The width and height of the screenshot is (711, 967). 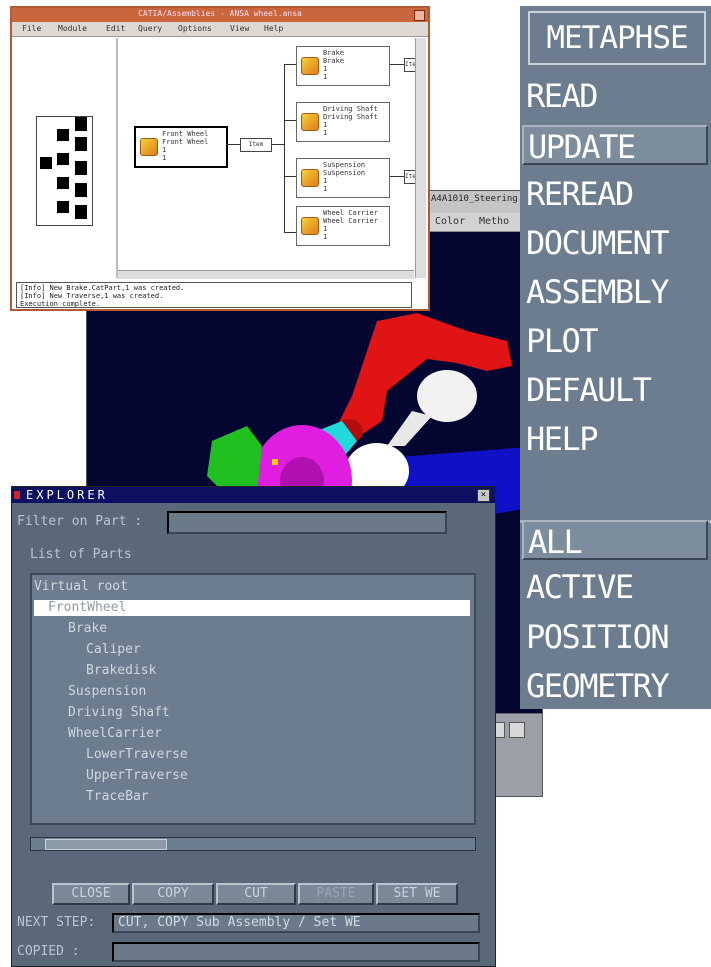 What do you see at coordinates (350, 225) in the screenshot?
I see `tree-node-label: Wheel Carrier Wheel Carrier 1 1` at bounding box center [350, 225].